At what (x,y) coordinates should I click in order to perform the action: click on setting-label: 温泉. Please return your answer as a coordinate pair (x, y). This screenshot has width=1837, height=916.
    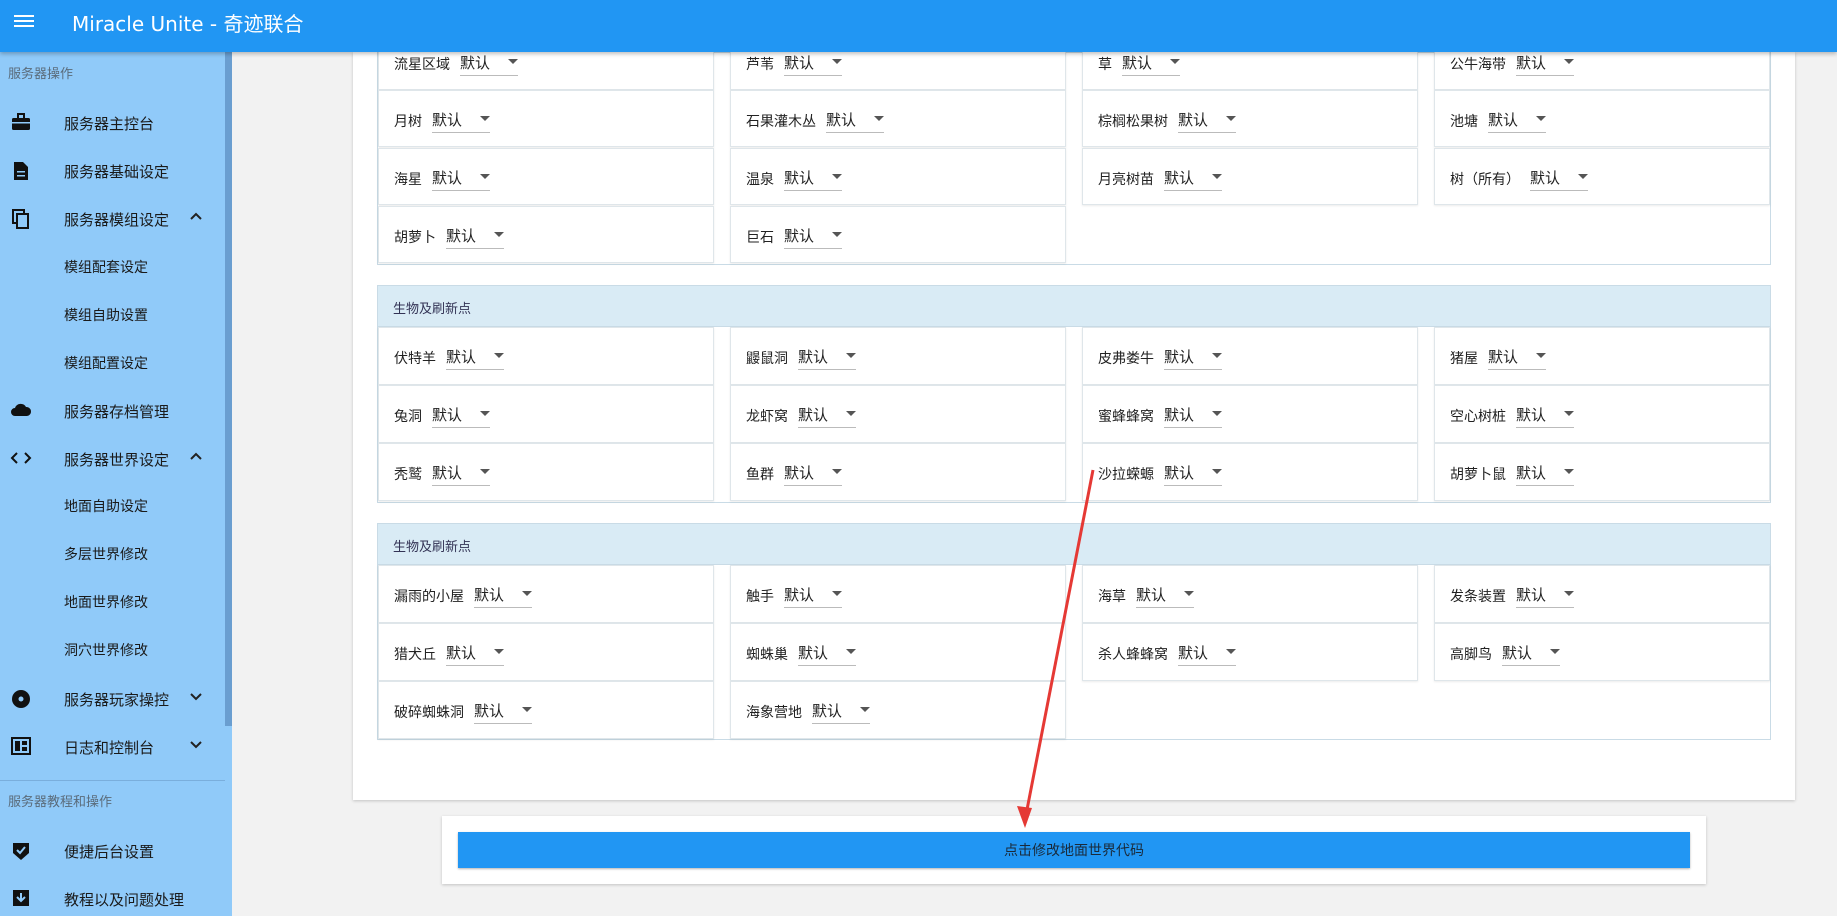
    Looking at the image, I should click on (760, 180).